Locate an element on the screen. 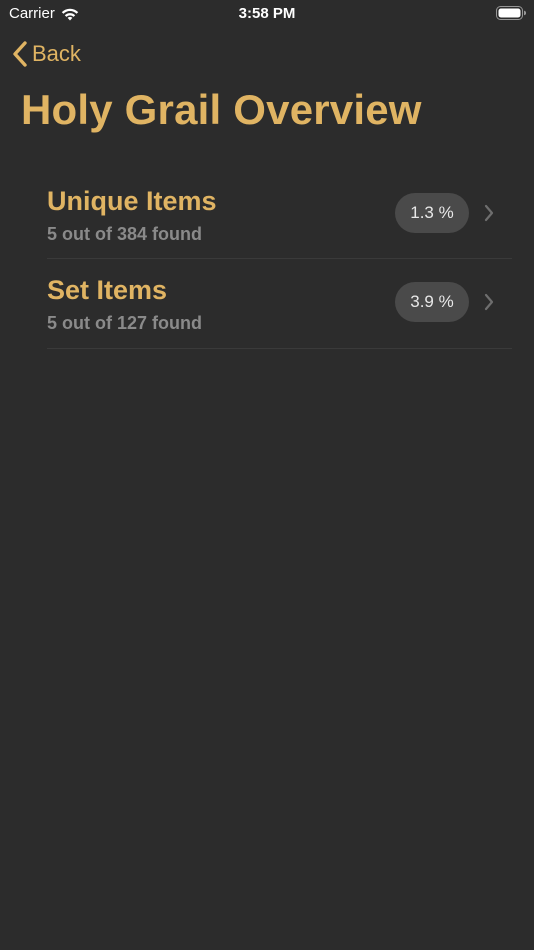  page-title: Holy Grail Overview is located at coordinates (221, 109).